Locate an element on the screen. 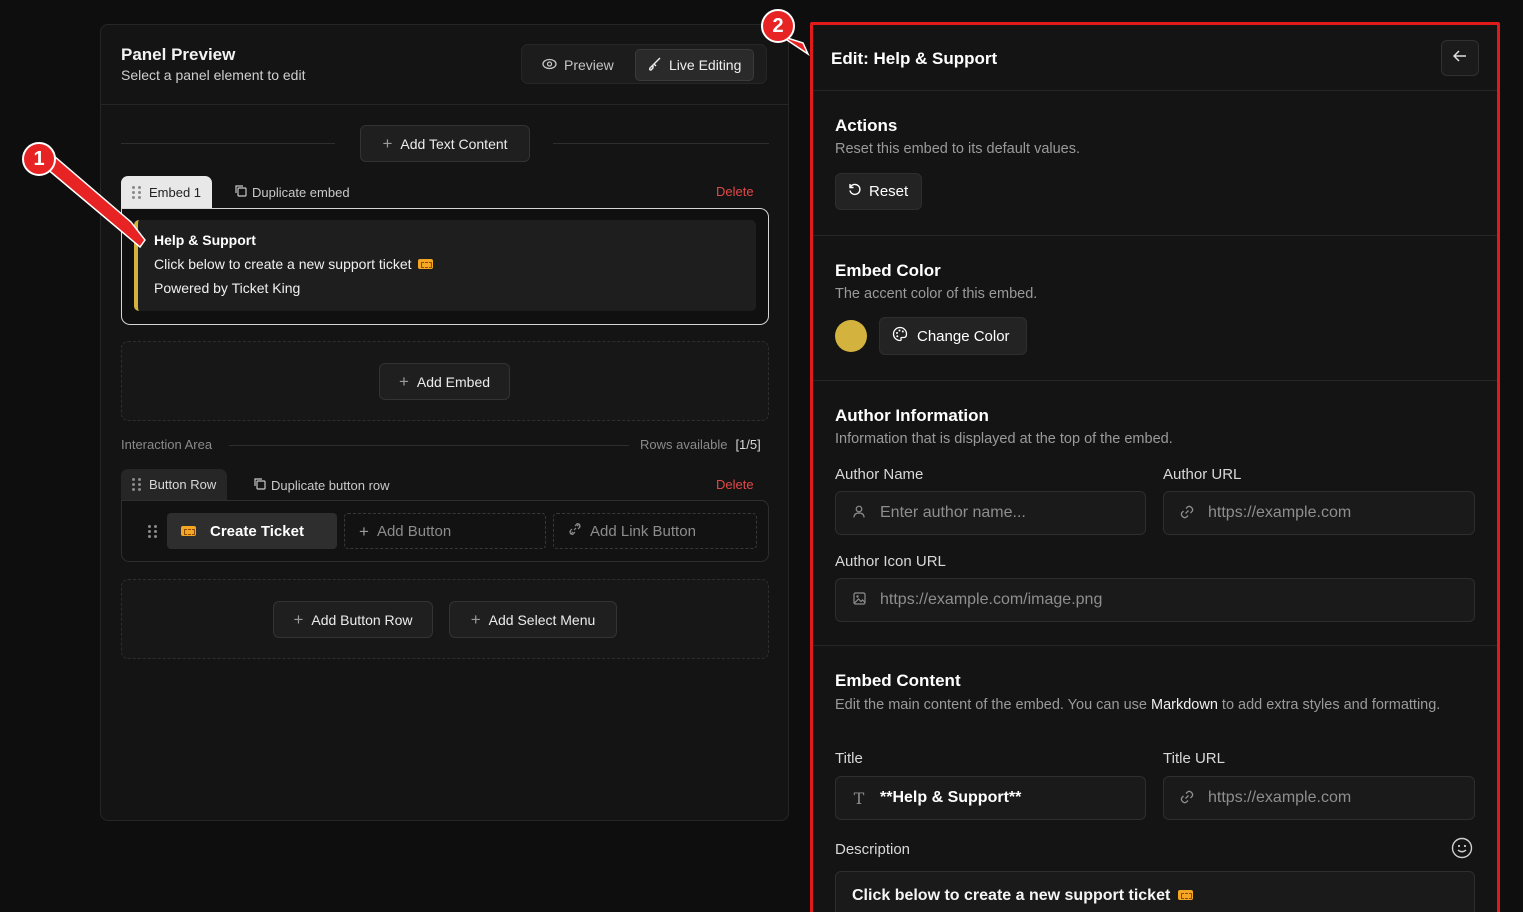 Image resolution: width=1523 pixels, height=912 pixels. create-ticket-button: Create Ticket is located at coordinates (252, 531).